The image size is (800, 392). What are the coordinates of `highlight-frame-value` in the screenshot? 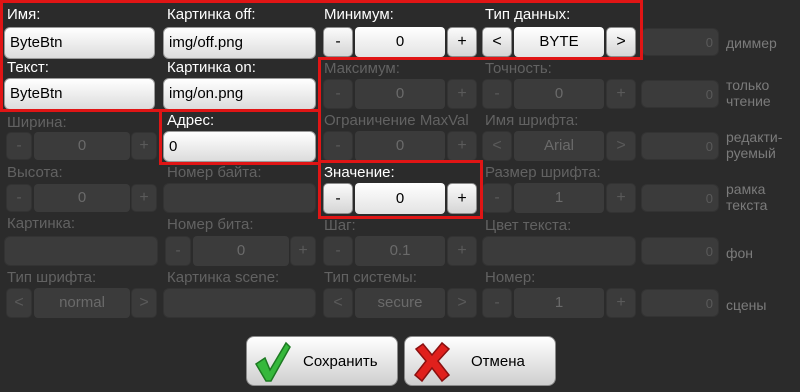 It's located at (400, 189).